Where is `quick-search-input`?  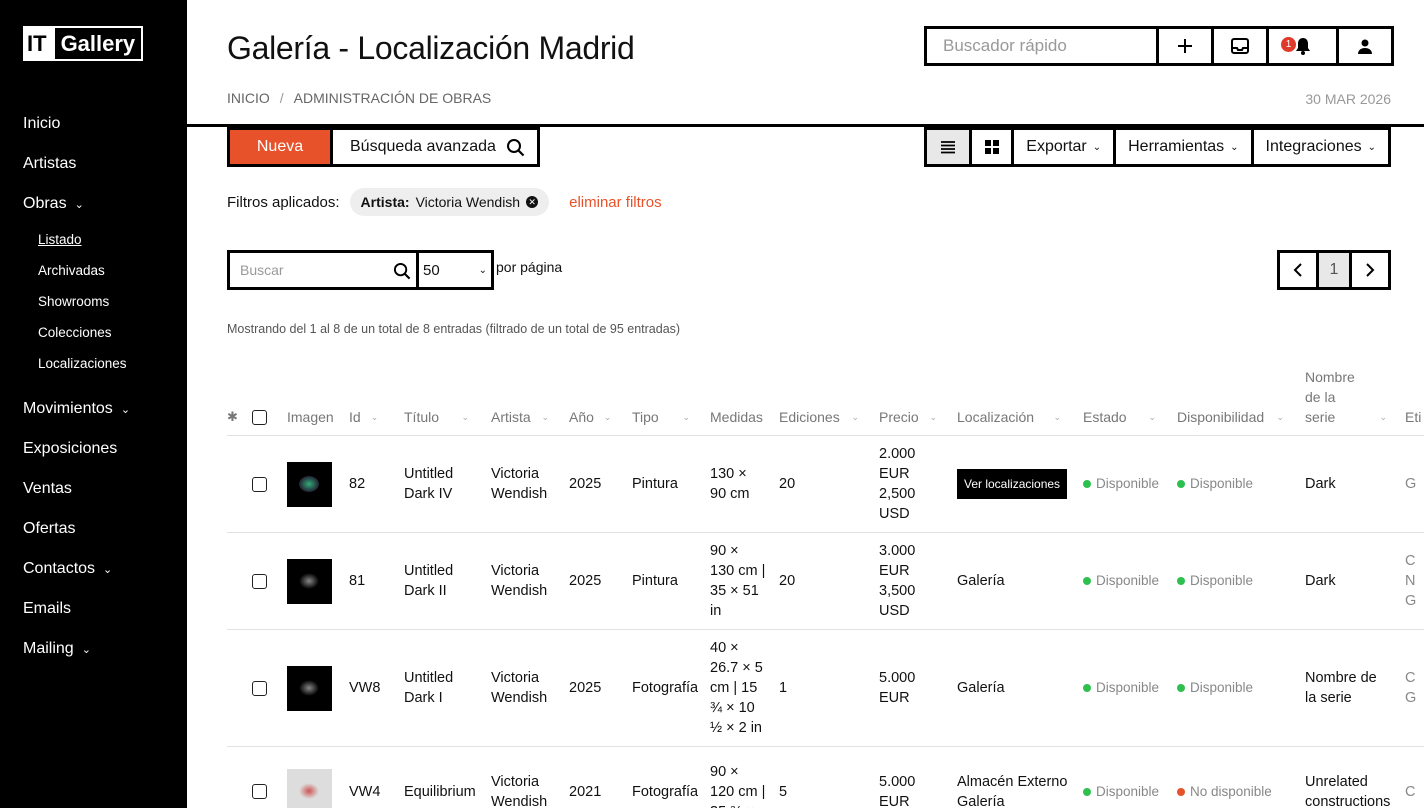 quick-search-input is located at coordinates (1041, 46).